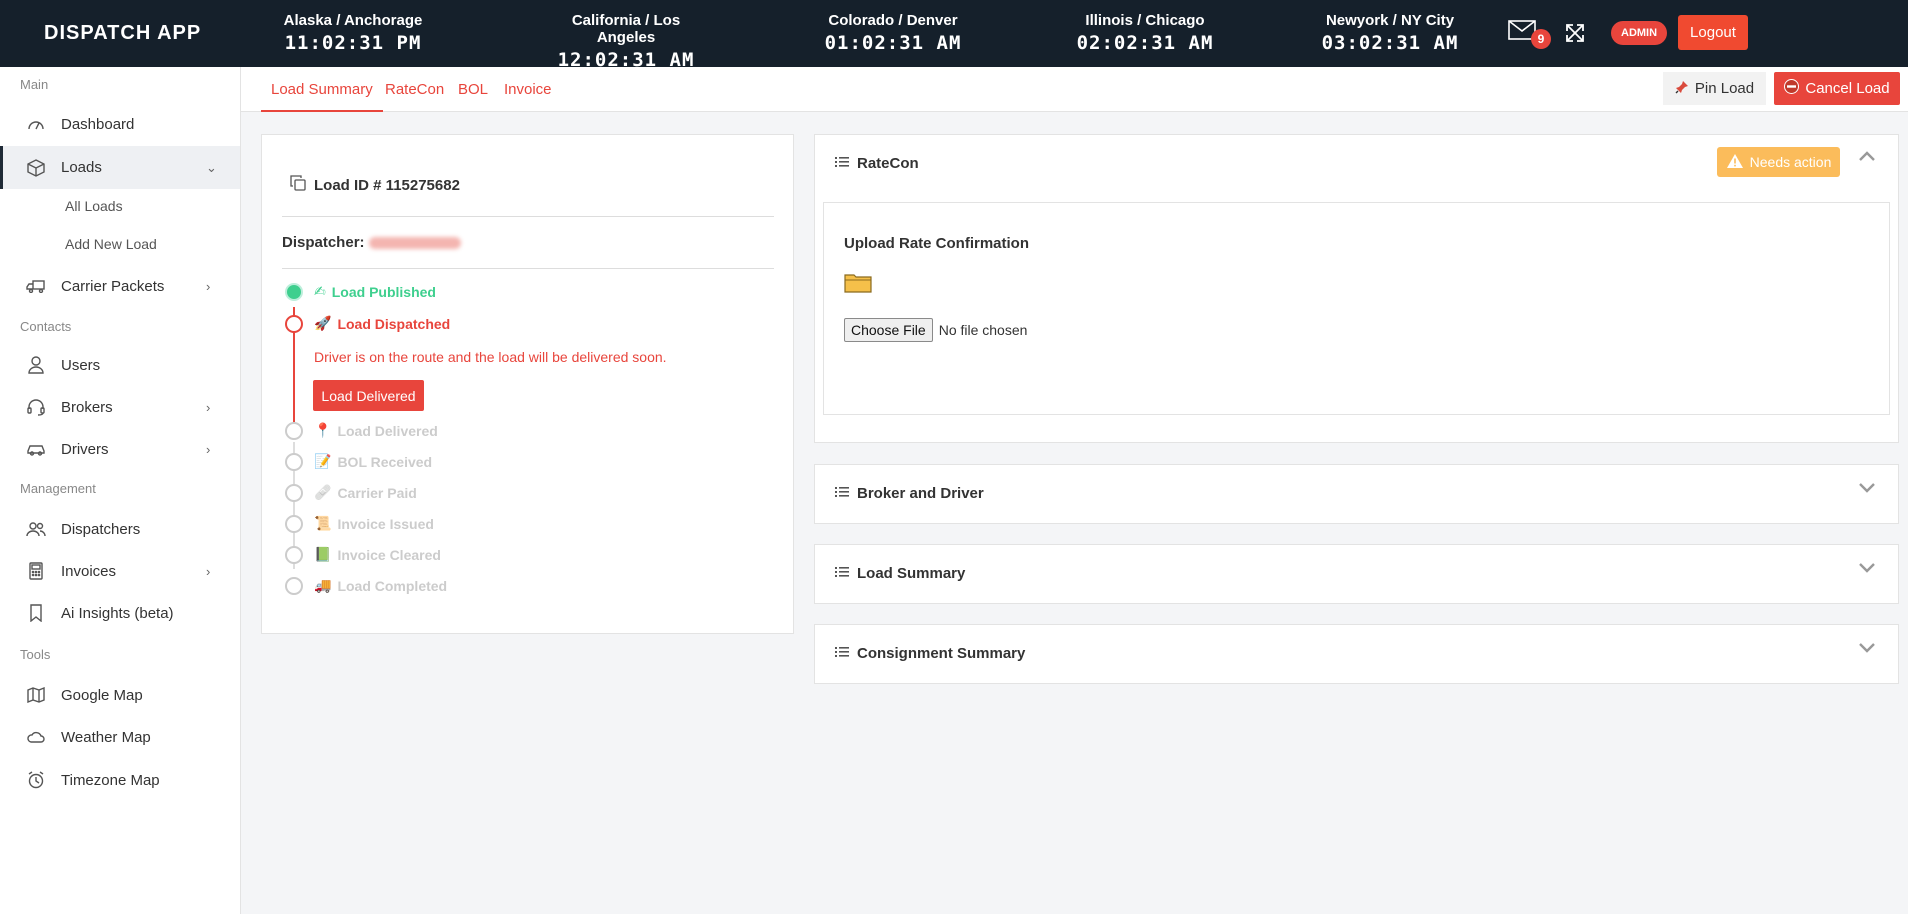 The image size is (1908, 914). I want to click on tab-bol: BOL, so click(473, 89).